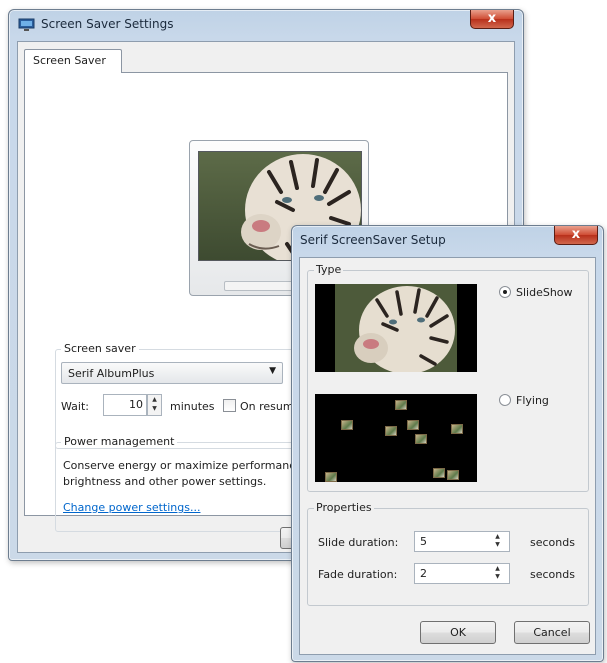 The width and height of the screenshot is (607, 663). Describe the element at coordinates (396, 438) in the screenshot. I see `flying-preview` at that location.